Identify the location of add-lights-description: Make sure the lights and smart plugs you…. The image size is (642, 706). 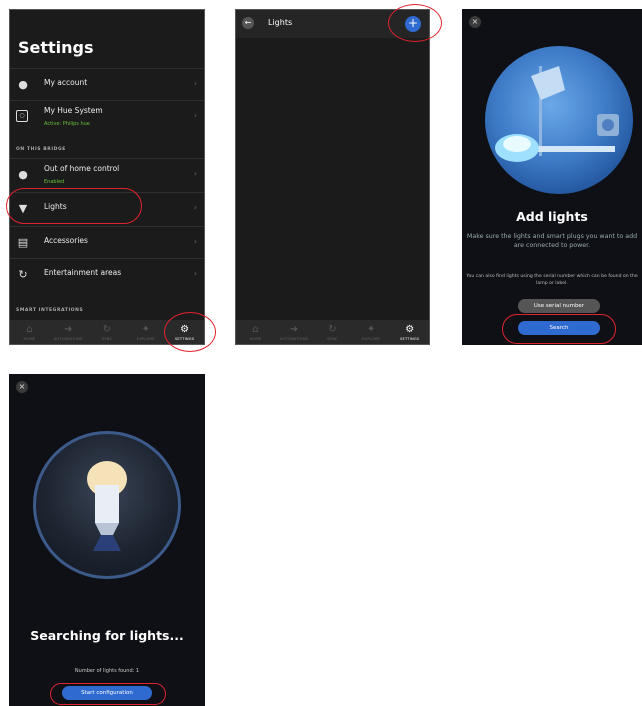
(552, 241).